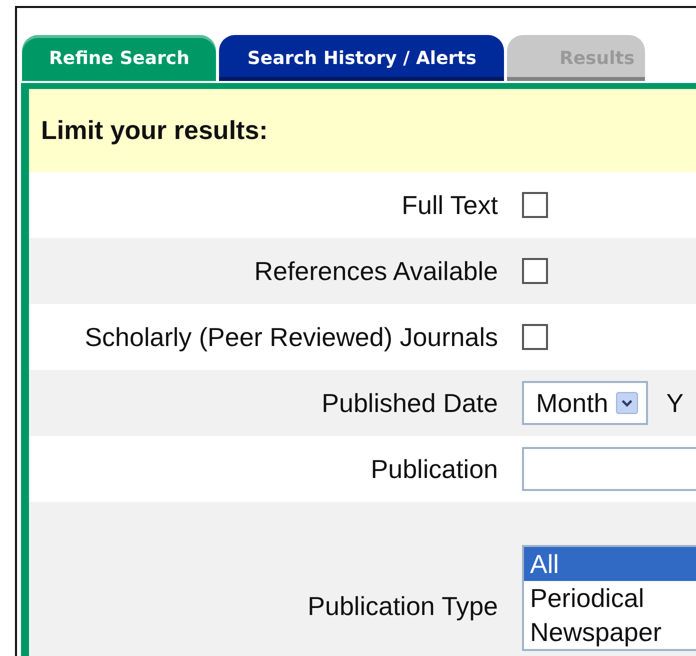  Describe the element at coordinates (362, 130) in the screenshot. I see `panel-heading: Limit your results:` at that location.